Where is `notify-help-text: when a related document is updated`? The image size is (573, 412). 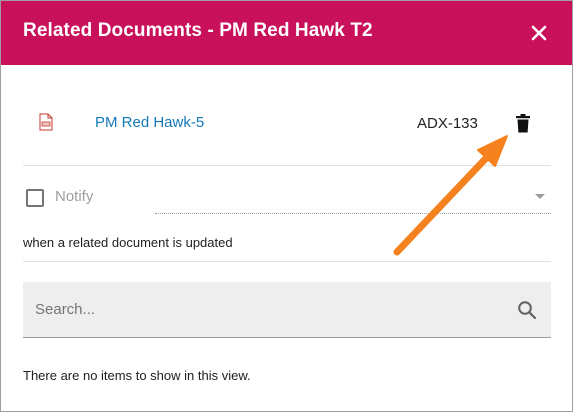 notify-help-text: when a related document is updated is located at coordinates (128, 242).